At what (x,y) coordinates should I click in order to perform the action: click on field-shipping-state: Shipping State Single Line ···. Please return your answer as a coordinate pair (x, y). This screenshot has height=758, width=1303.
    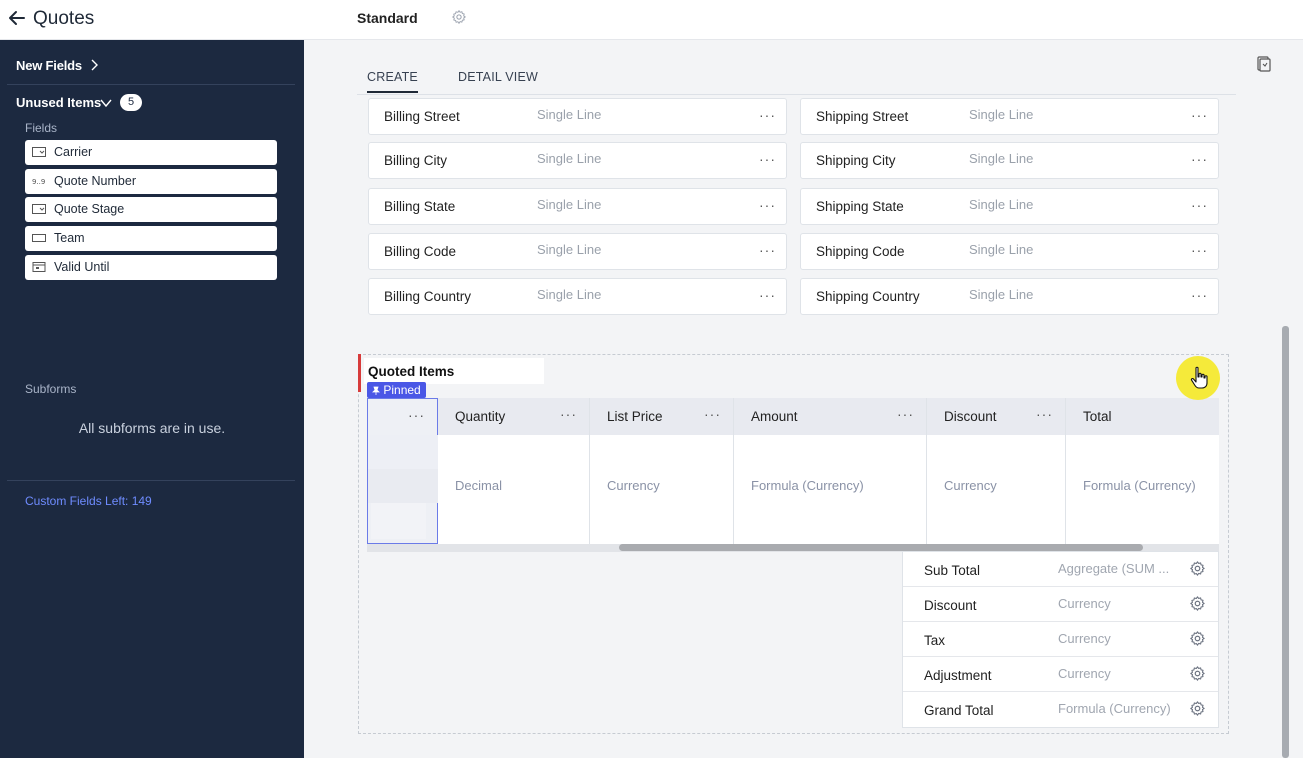
    Looking at the image, I should click on (1009, 206).